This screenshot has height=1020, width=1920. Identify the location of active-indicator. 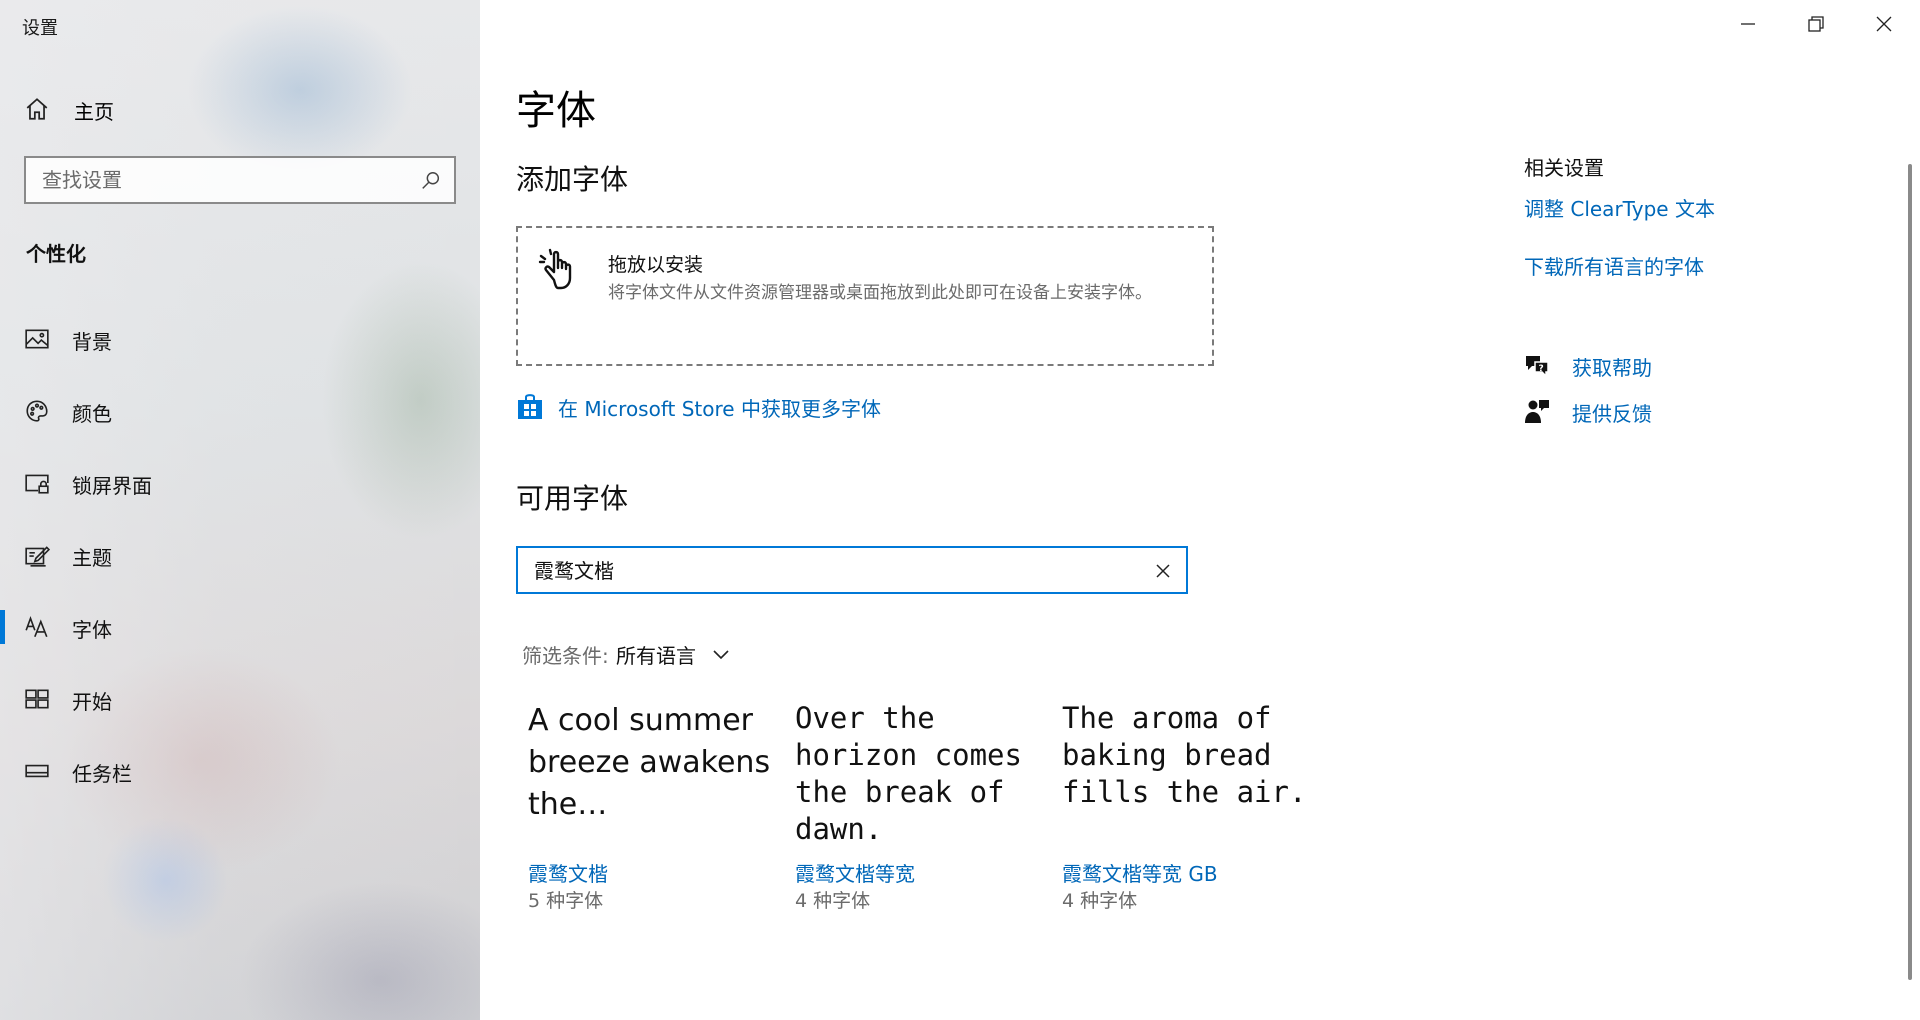
(2, 627).